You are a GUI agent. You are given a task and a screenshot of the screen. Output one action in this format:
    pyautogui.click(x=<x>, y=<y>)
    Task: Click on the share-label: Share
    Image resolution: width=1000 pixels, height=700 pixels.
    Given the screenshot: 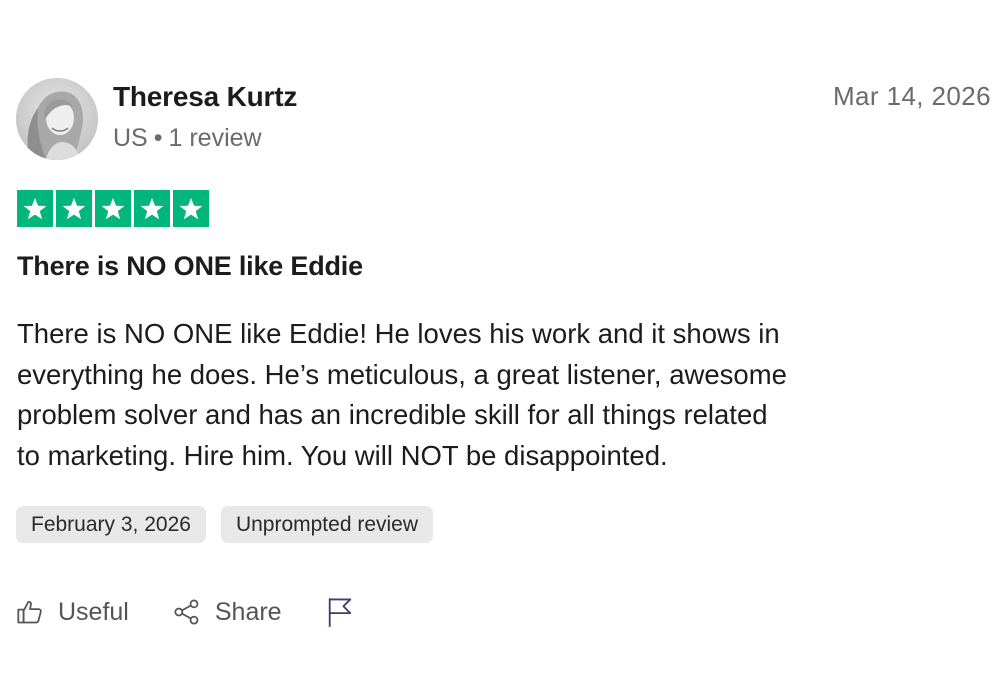 What is the action you would take?
    pyautogui.click(x=248, y=611)
    